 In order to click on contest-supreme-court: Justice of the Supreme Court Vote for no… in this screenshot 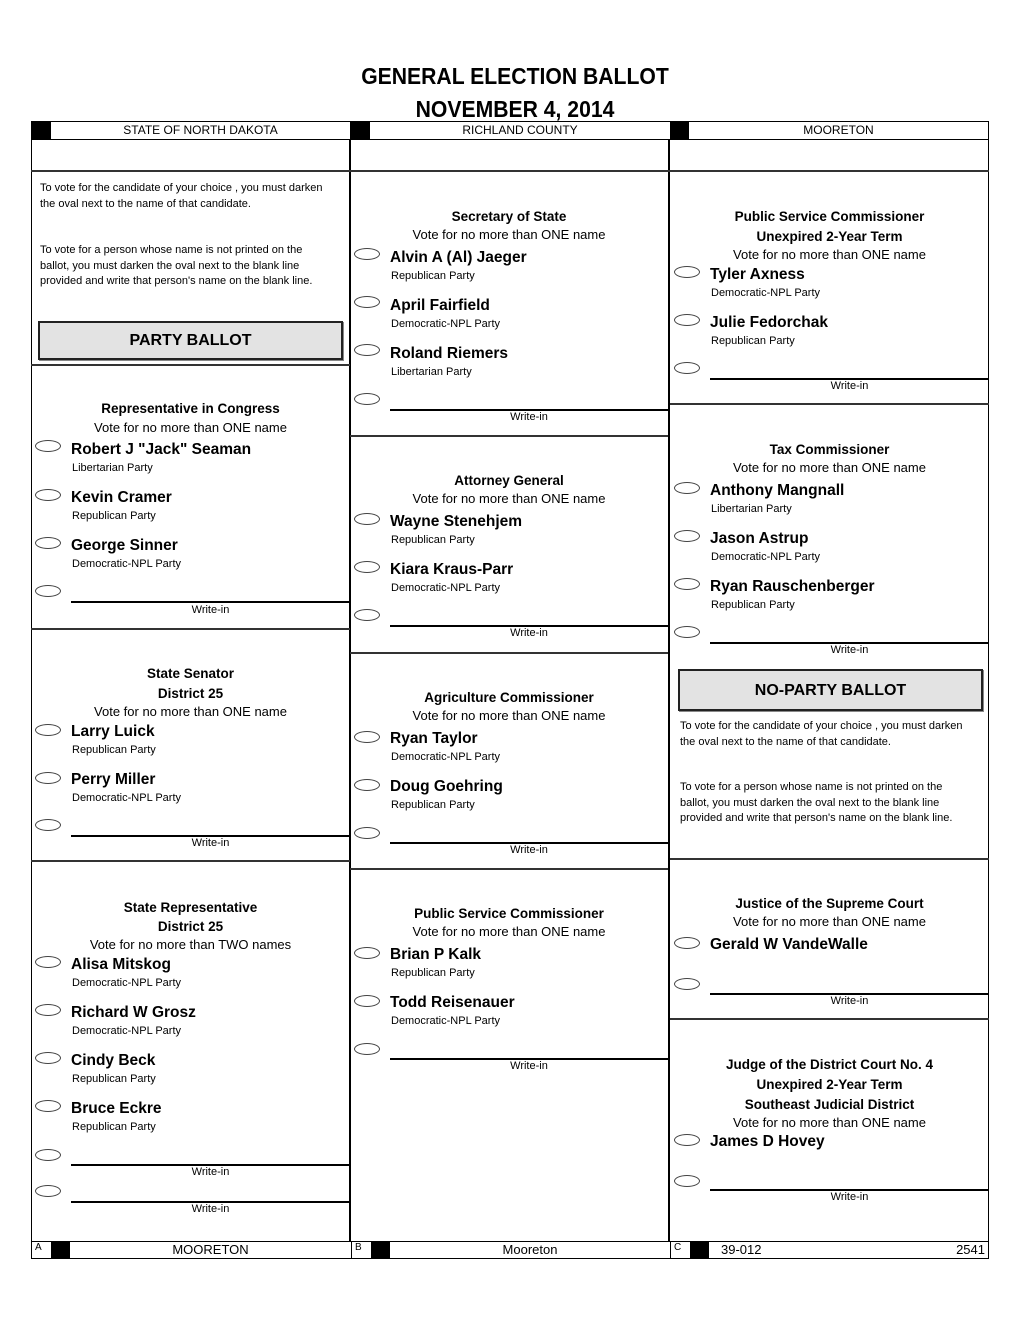, I will do `click(829, 939)`.